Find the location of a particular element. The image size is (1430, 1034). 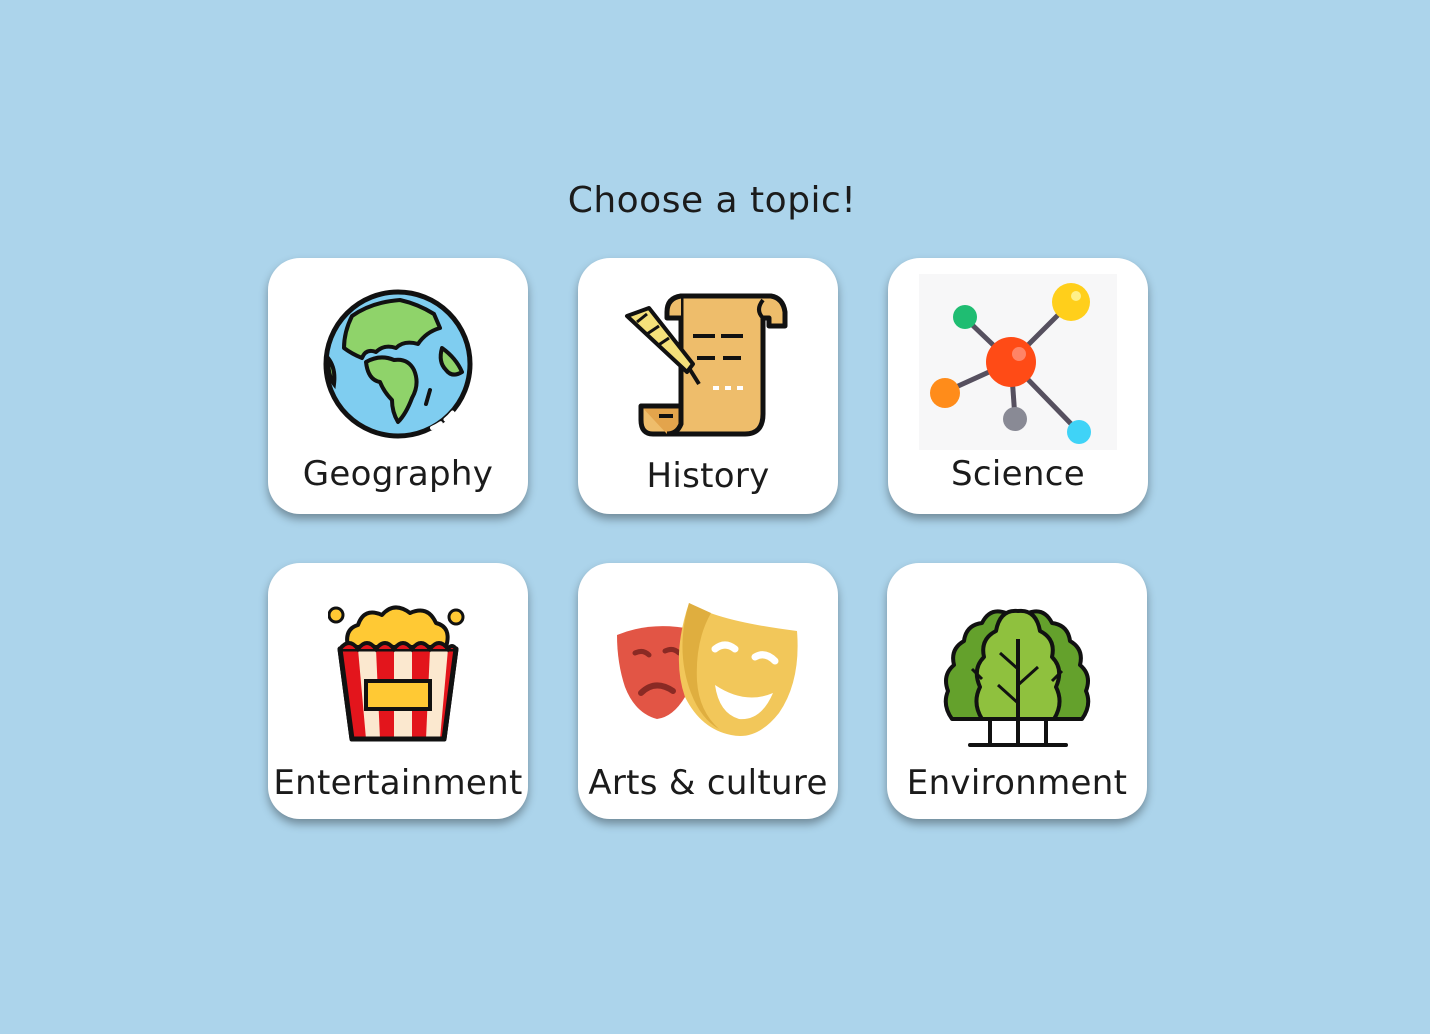

topic-card-history: History is located at coordinates (708, 386).